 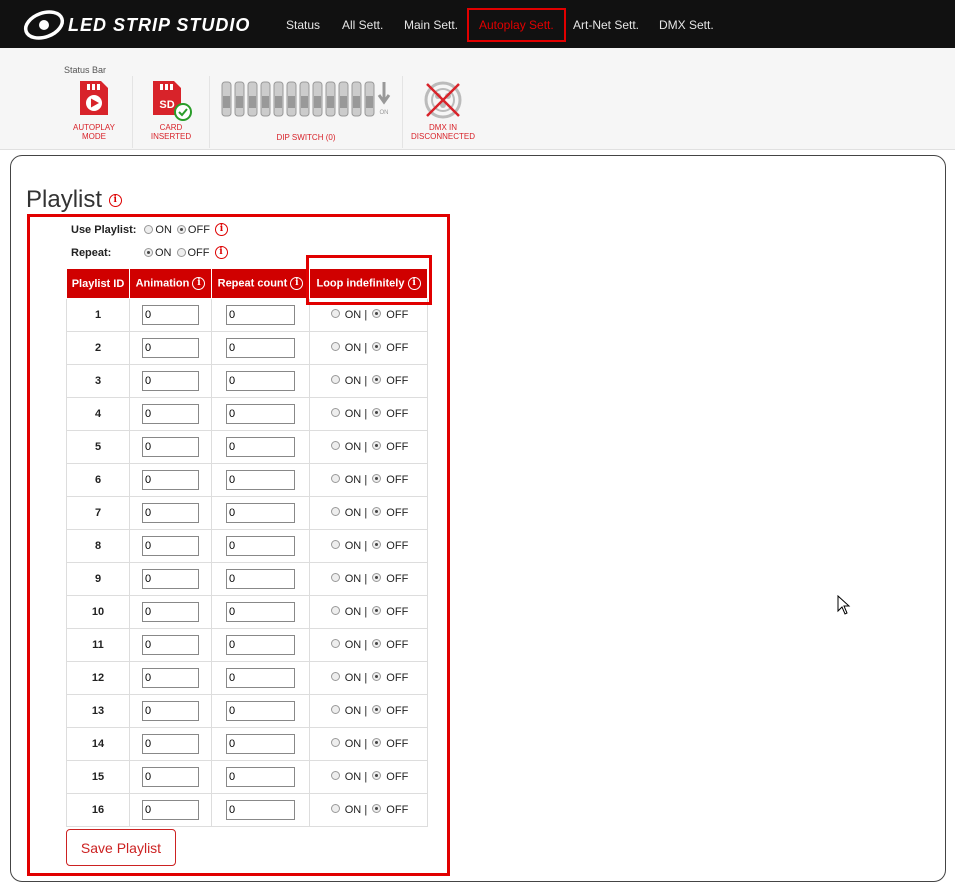 What do you see at coordinates (297, 283) in the screenshot?
I see `repeat-count-info-icon: i` at bounding box center [297, 283].